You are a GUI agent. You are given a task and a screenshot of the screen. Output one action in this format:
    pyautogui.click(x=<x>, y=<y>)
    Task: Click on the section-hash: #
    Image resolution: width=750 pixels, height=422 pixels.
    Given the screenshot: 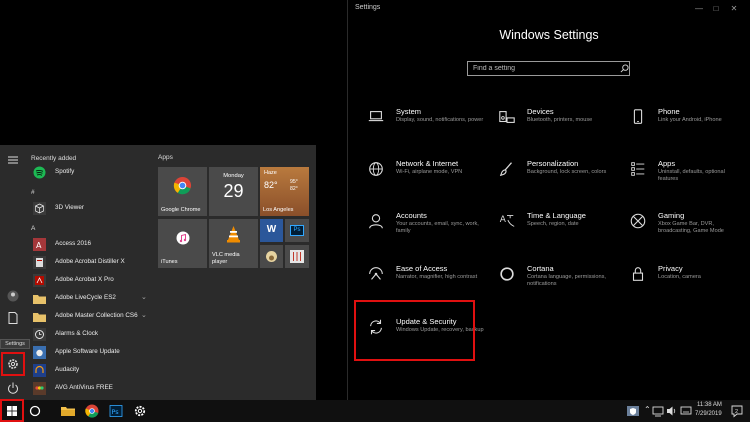 What is the action you would take?
    pyautogui.click(x=33, y=192)
    